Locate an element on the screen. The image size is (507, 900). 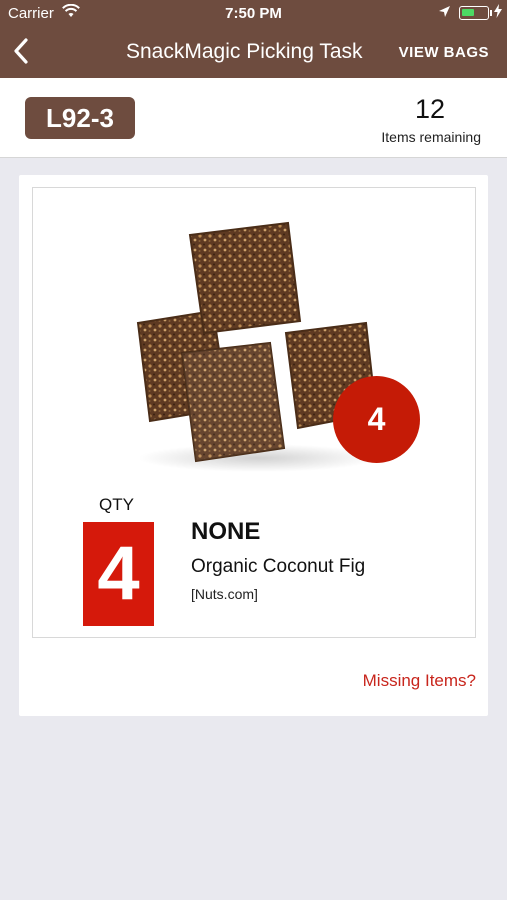
back-button is located at coordinates (21, 51).